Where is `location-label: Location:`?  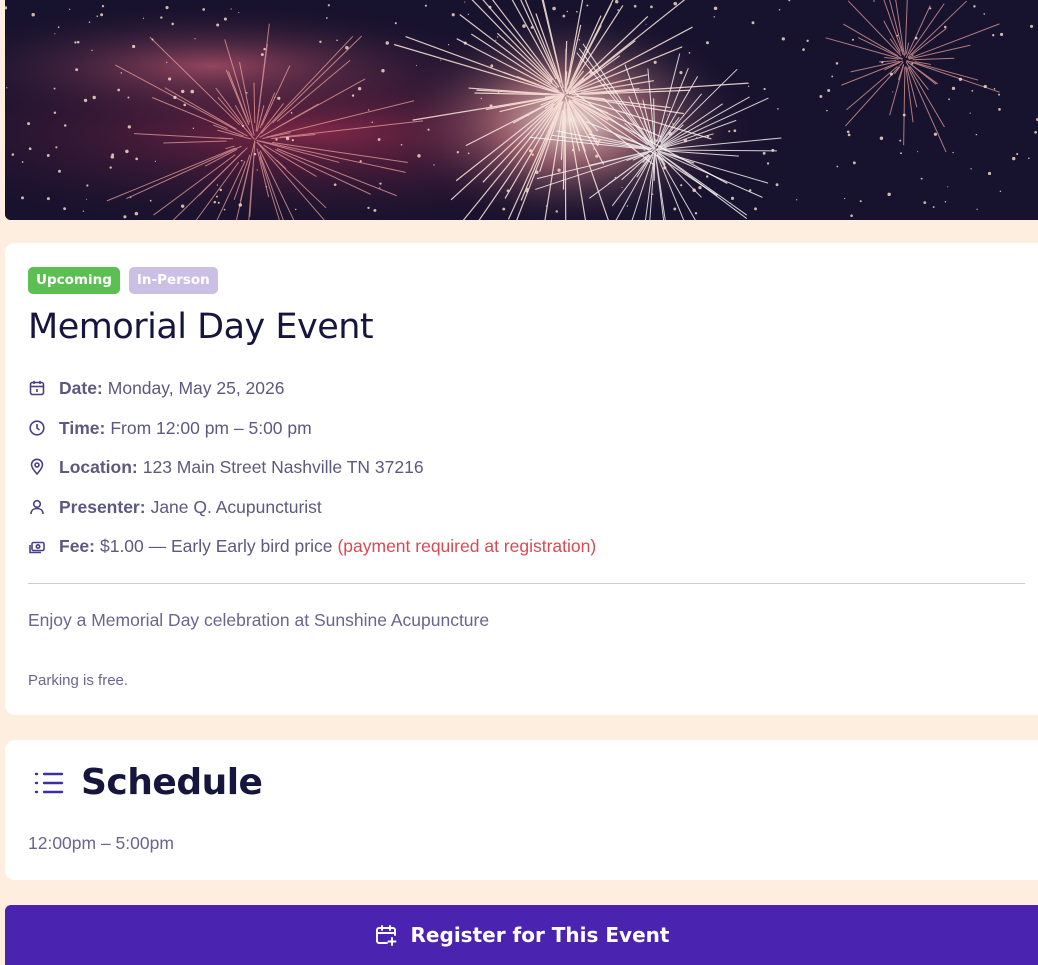
location-label: Location: is located at coordinates (98, 466).